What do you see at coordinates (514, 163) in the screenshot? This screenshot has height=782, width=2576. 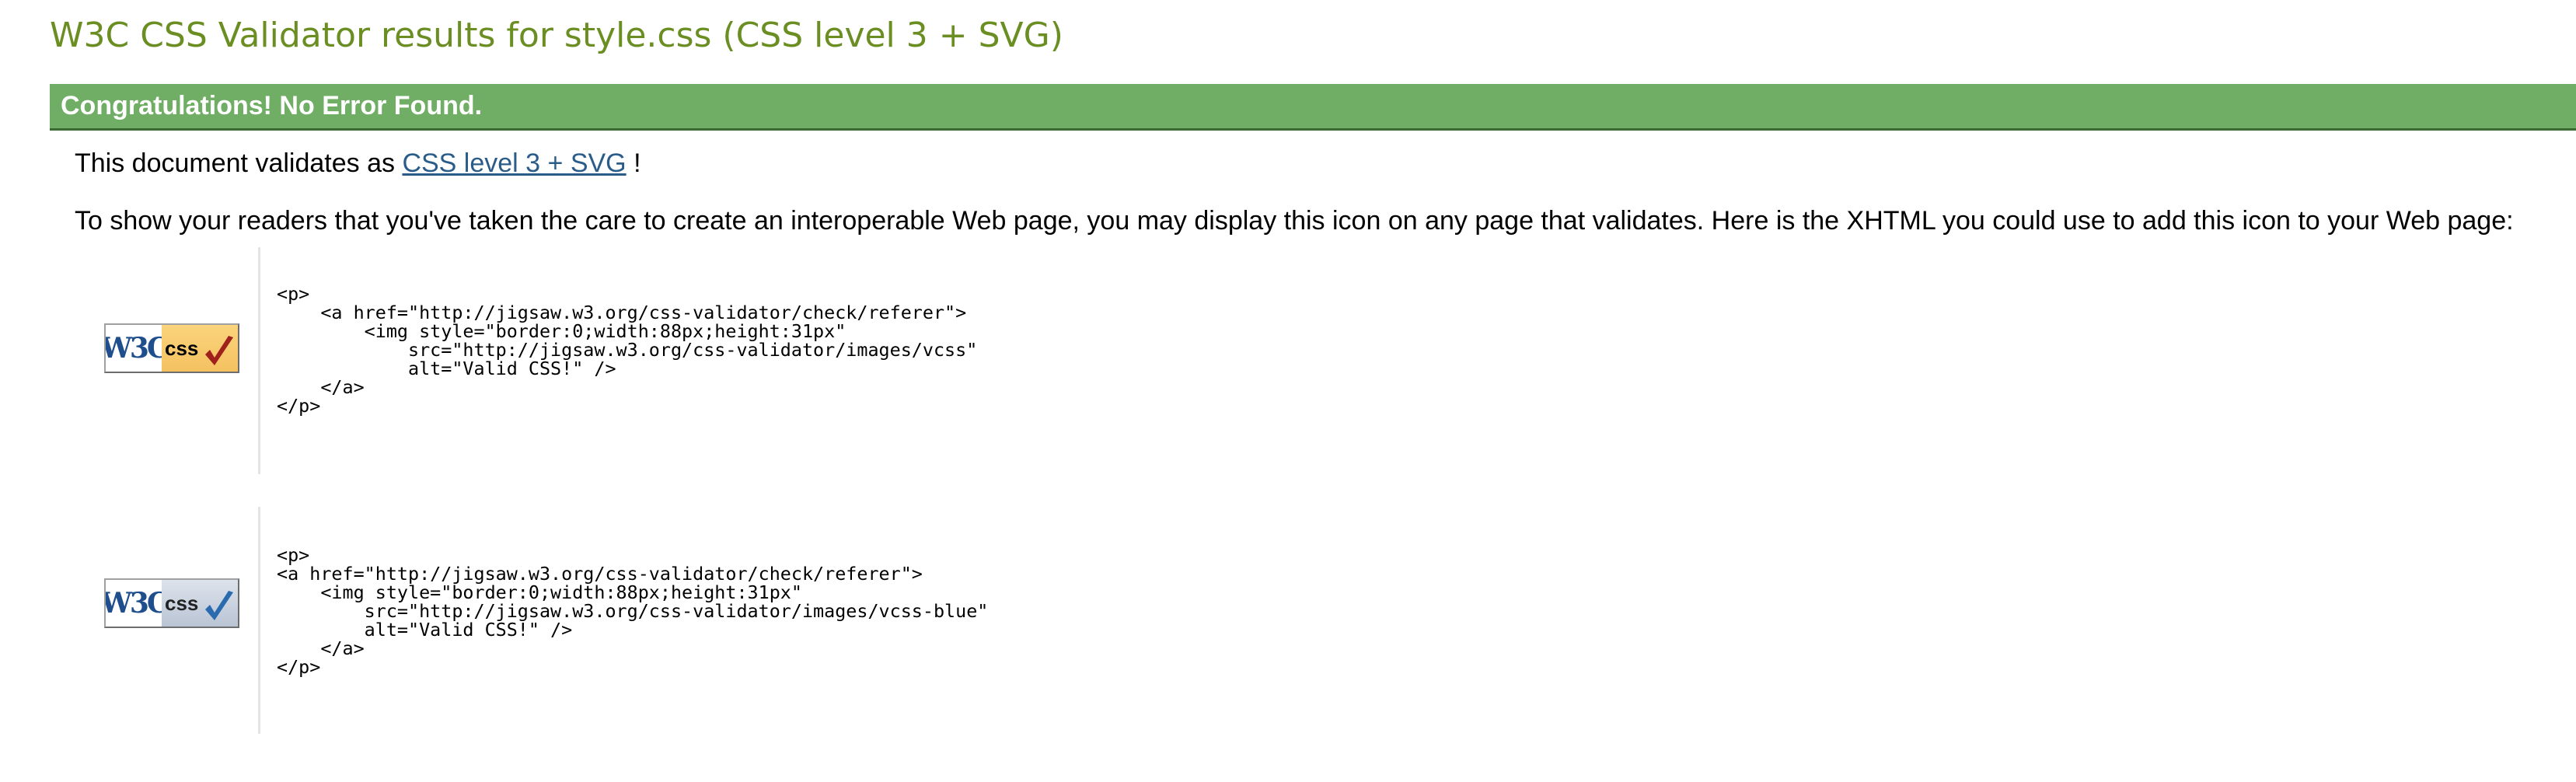 I see `css-level-link: CSS level 3 + SVG` at bounding box center [514, 163].